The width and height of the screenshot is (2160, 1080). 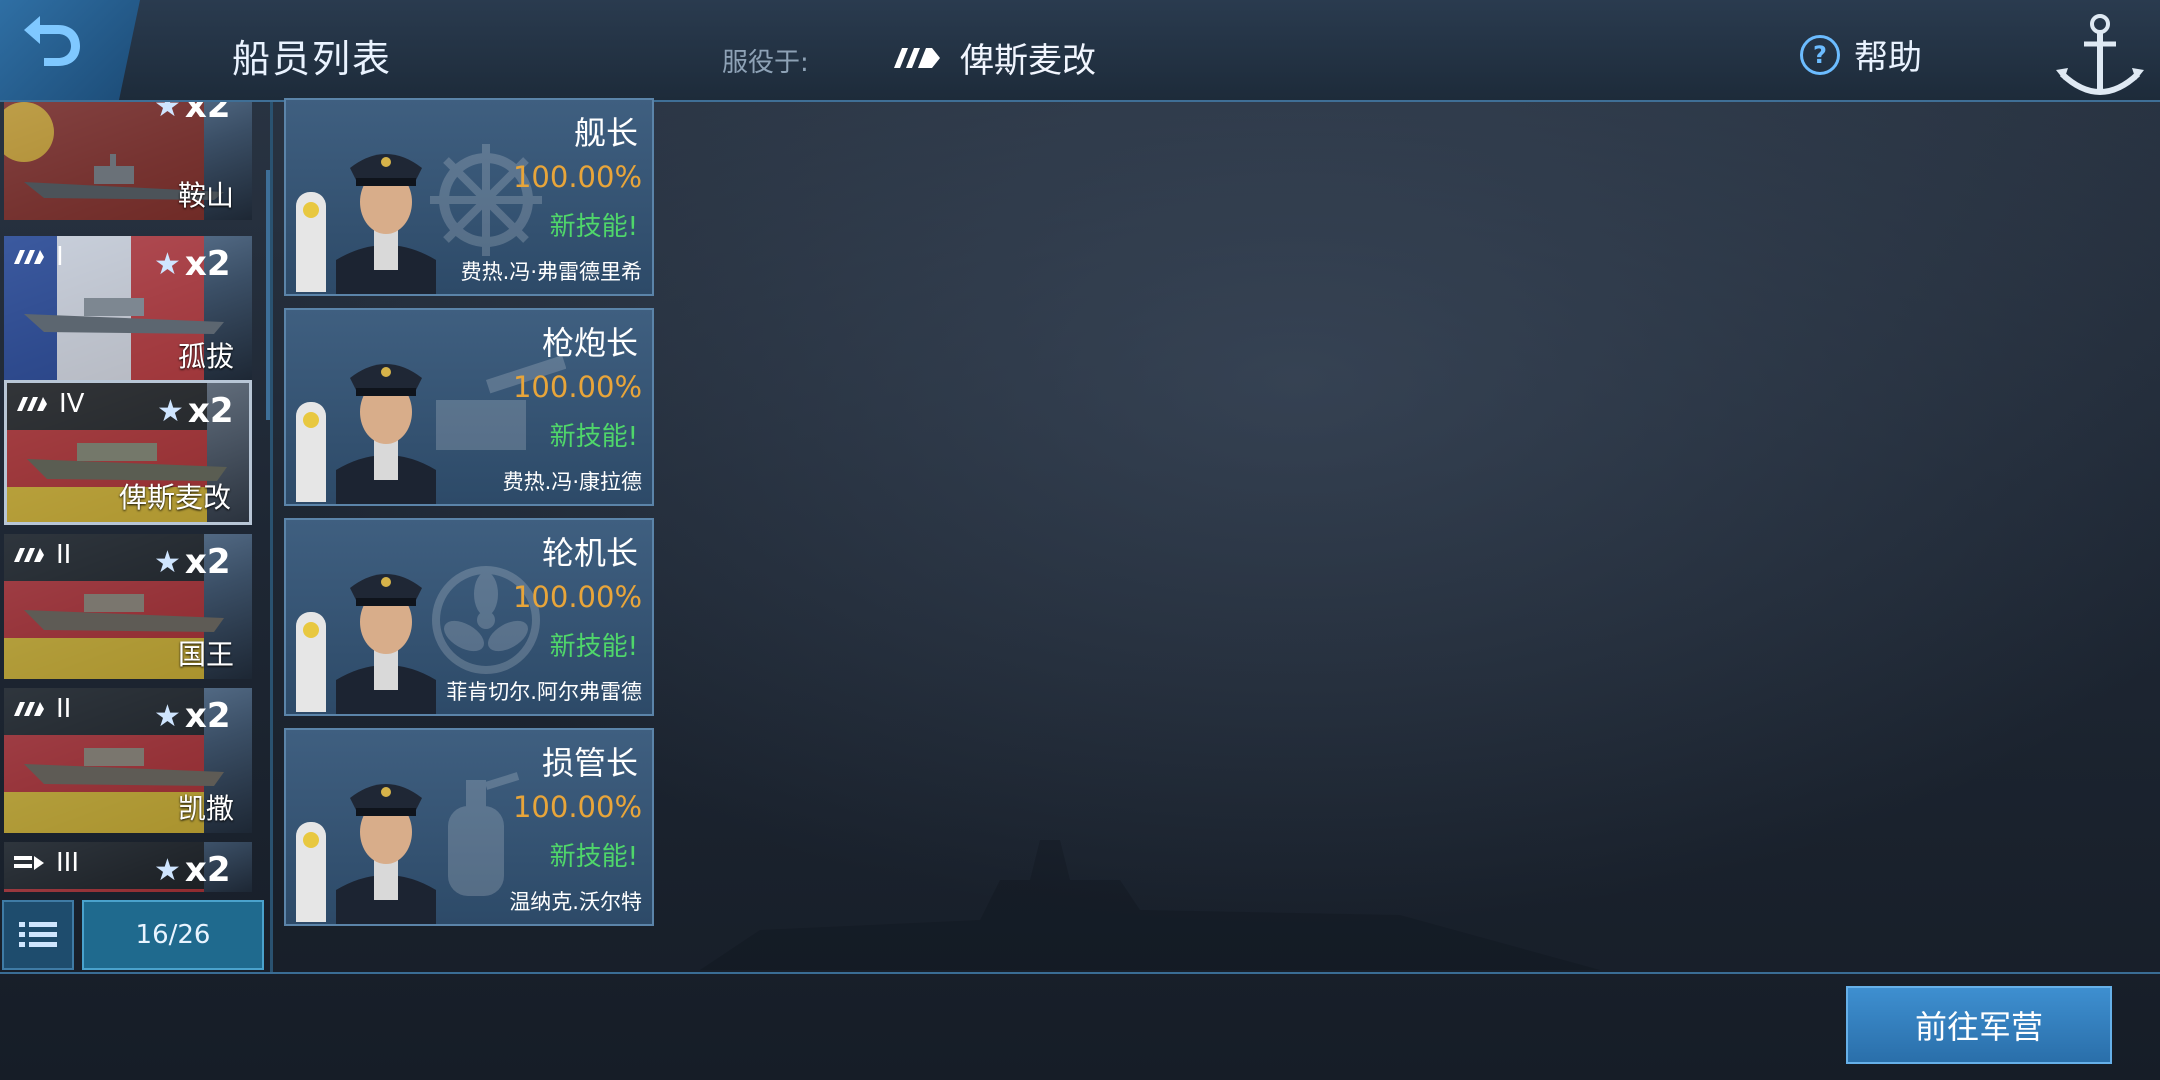 I want to click on back-button, so click(x=70, y=50).